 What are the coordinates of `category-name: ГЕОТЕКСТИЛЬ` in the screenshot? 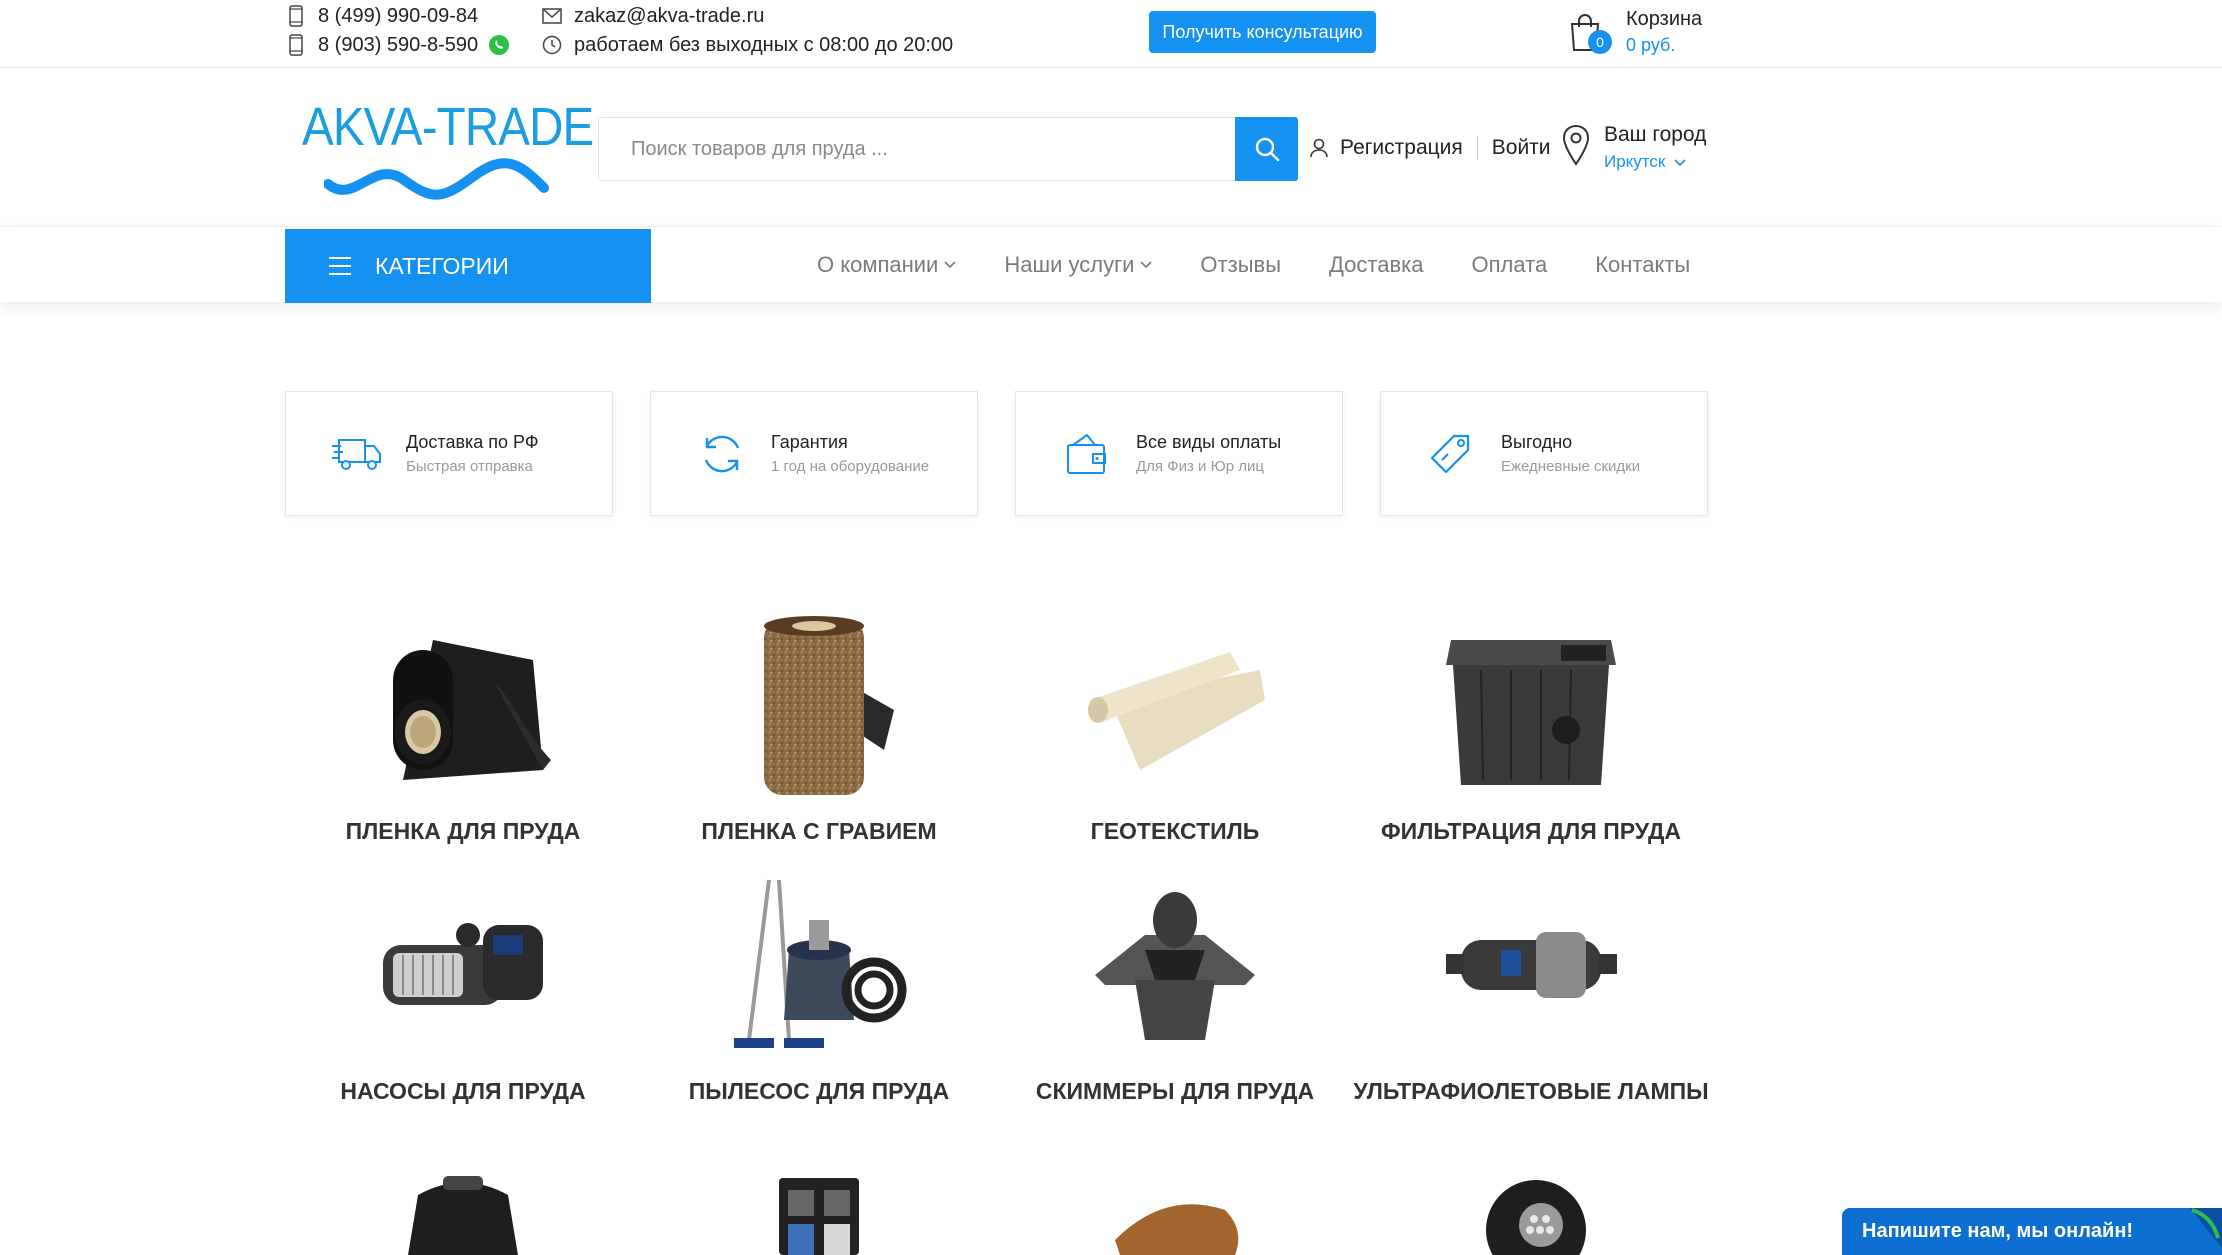 It's located at (1175, 831).